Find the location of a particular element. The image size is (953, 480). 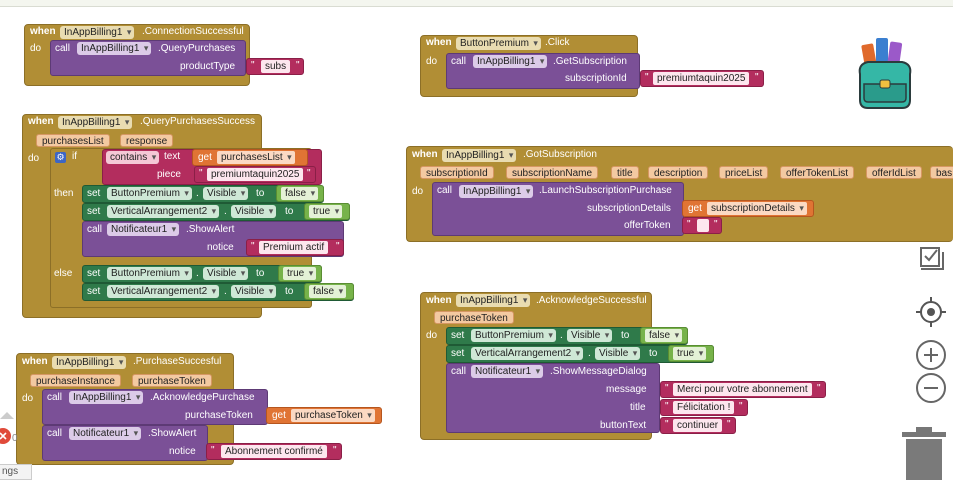

text-block: " Premium actif " is located at coordinates (295, 247).